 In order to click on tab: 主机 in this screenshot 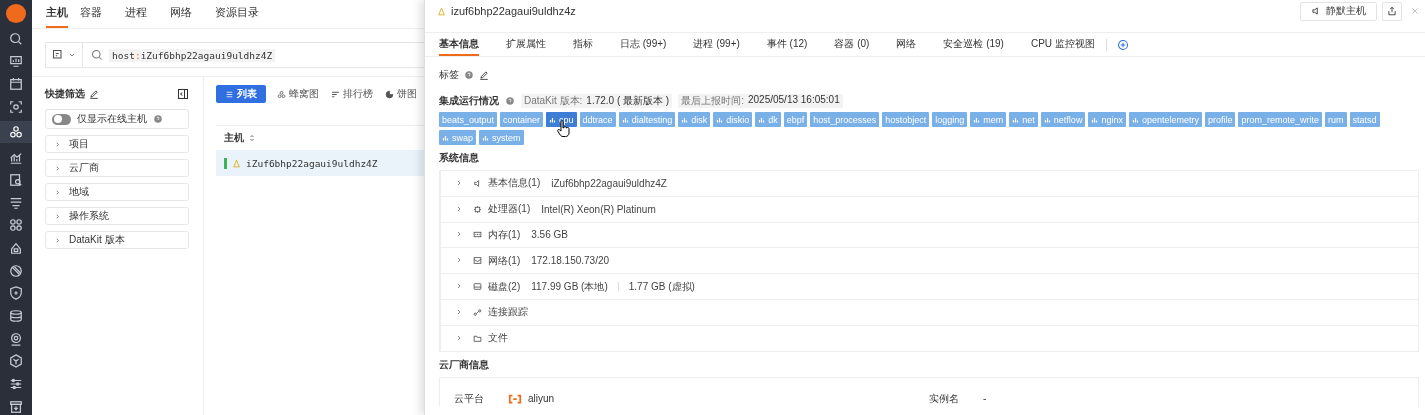, I will do `click(57, 14)`.